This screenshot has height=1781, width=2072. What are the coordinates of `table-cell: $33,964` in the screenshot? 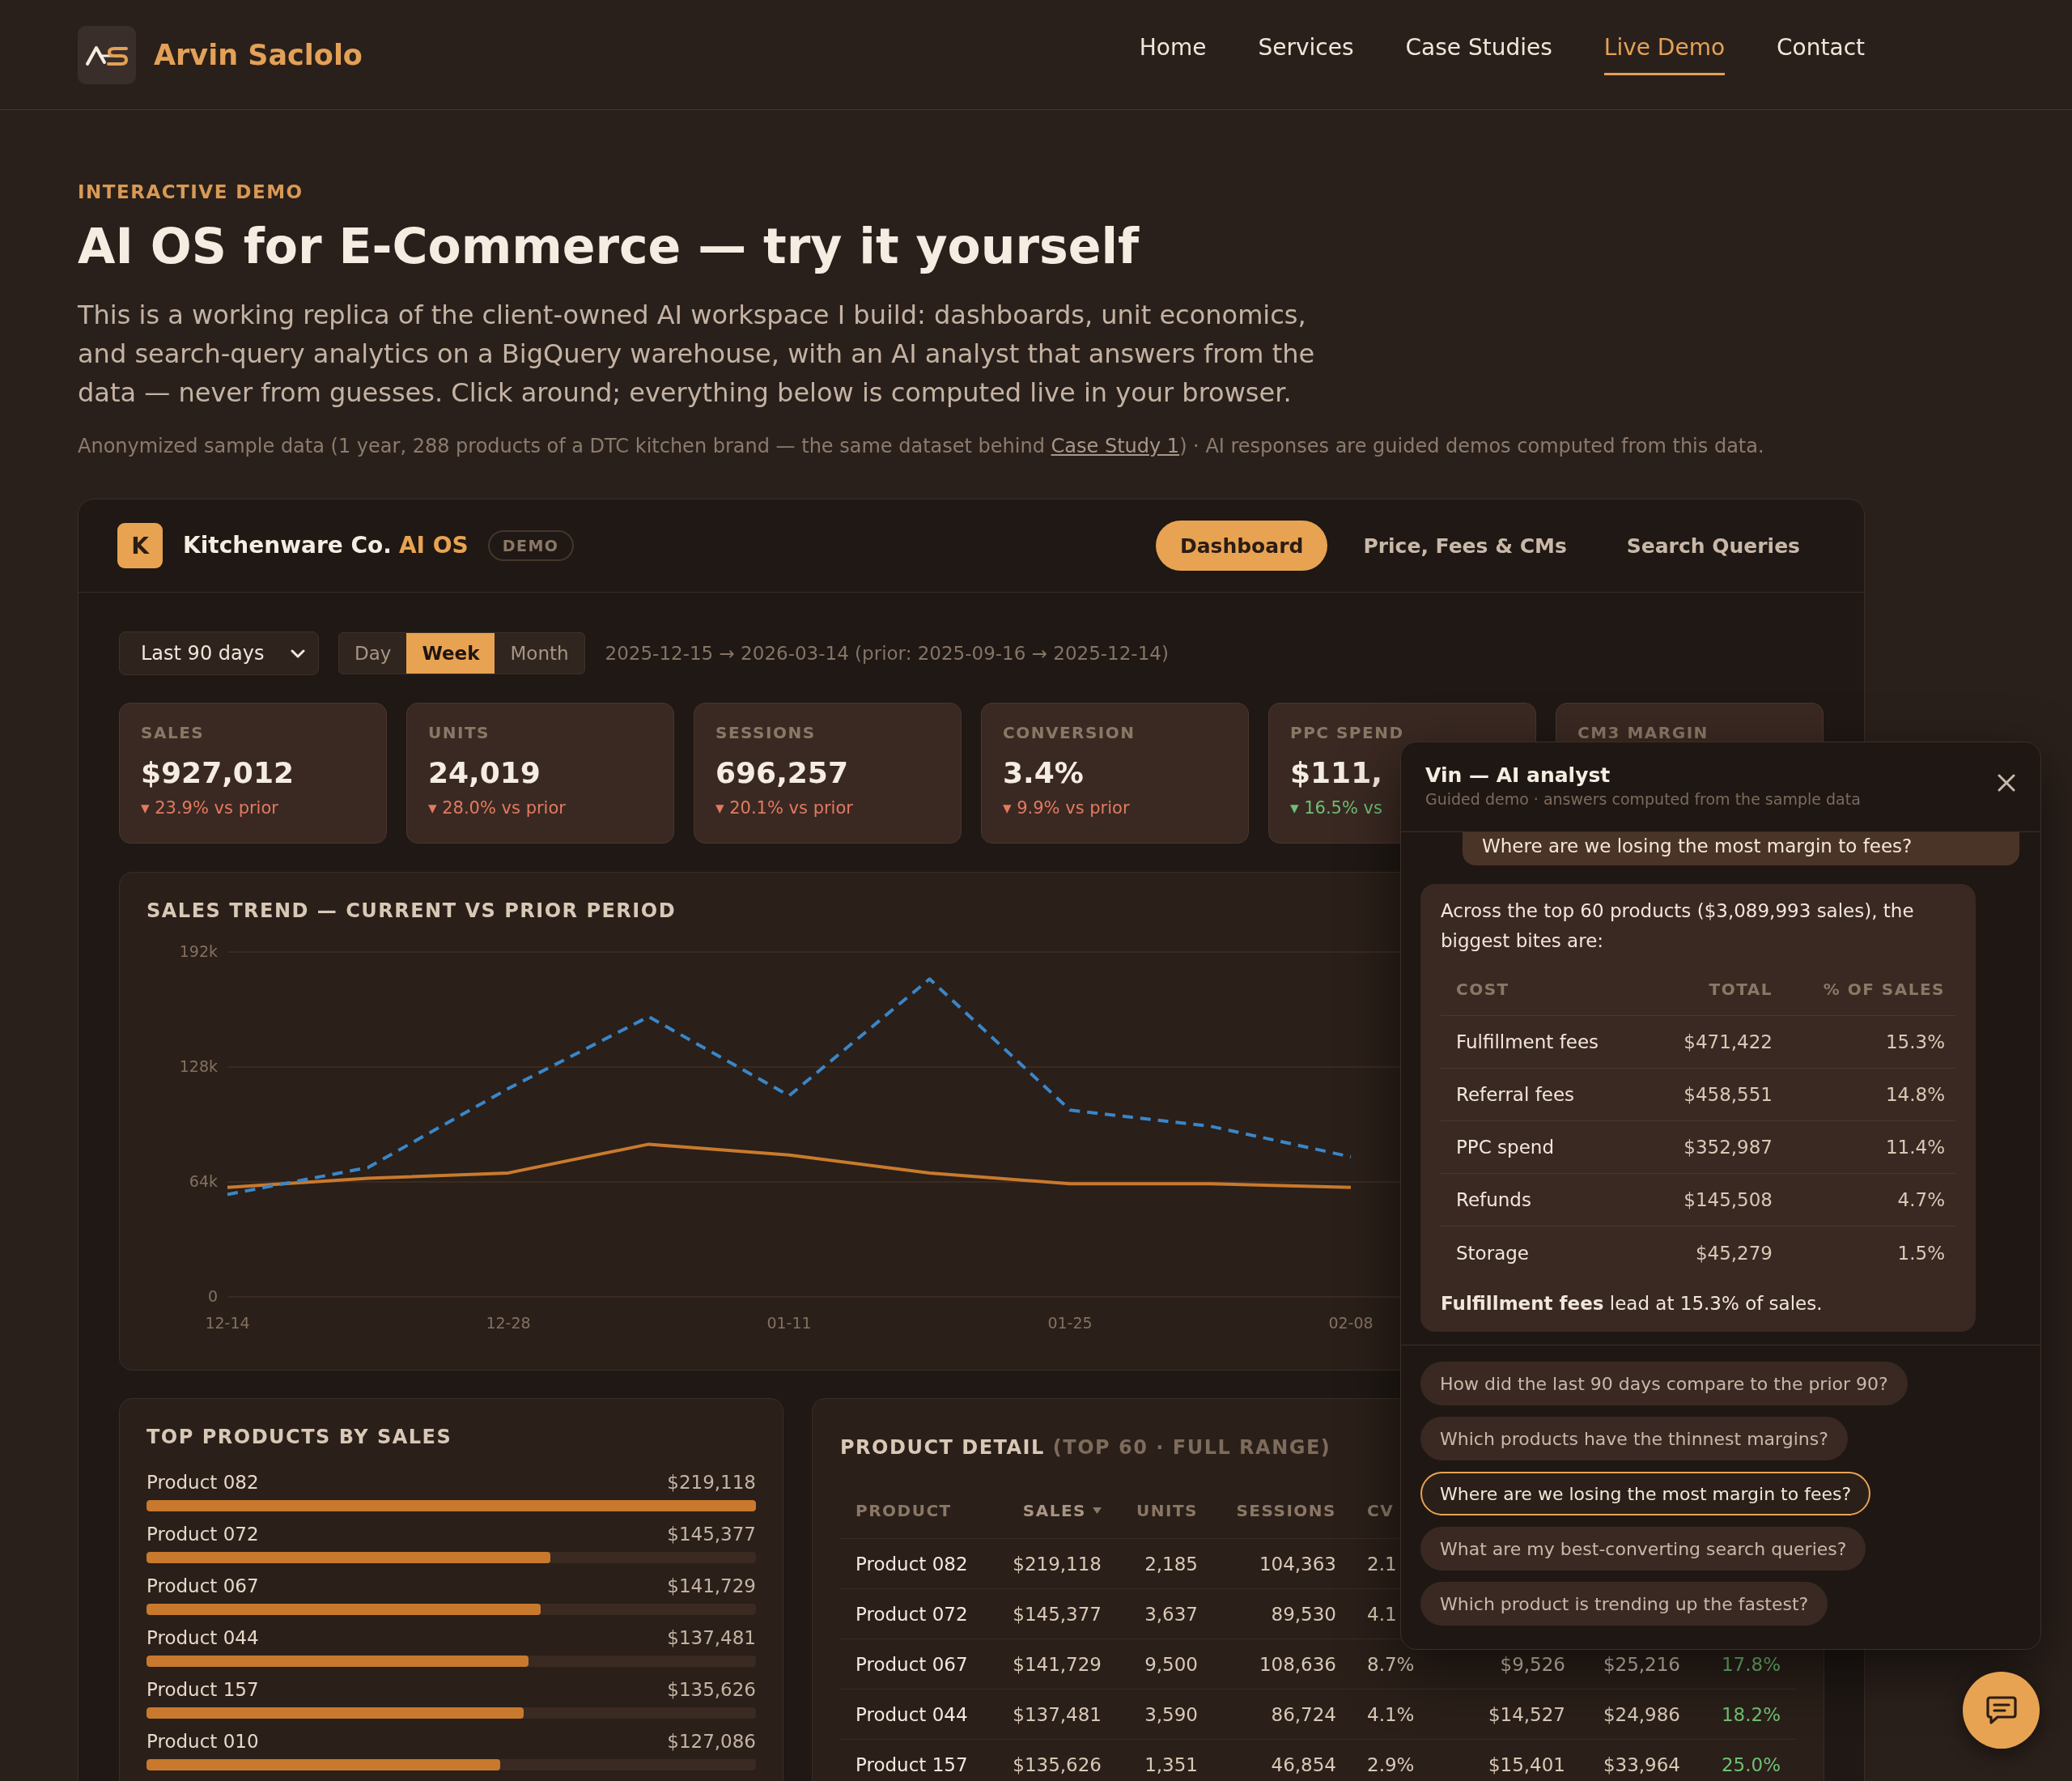 It's located at (1641, 1764).